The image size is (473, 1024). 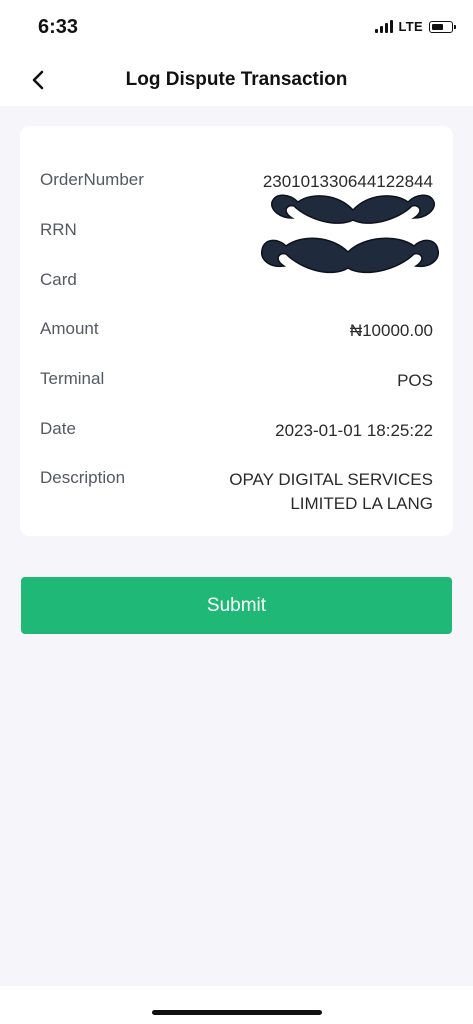 I want to click on page-title: Log Dispute Transaction, so click(x=236, y=79).